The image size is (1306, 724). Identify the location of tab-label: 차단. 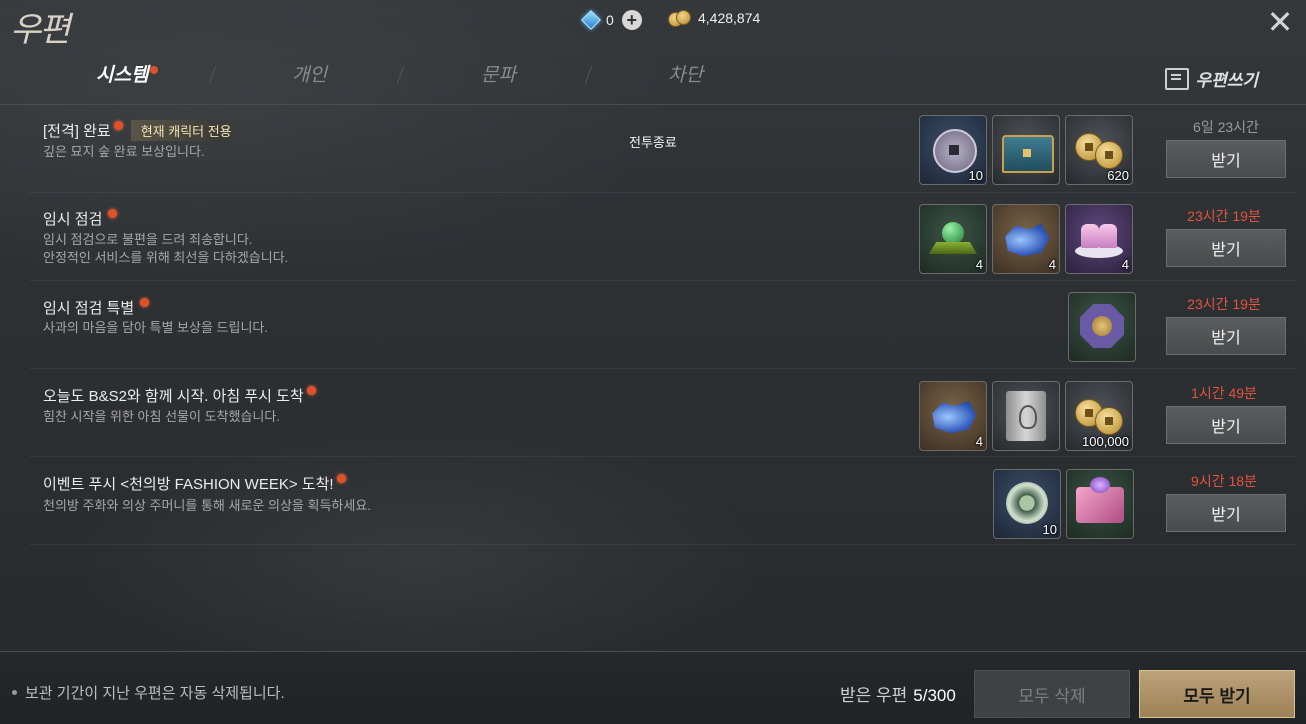
(685, 75).